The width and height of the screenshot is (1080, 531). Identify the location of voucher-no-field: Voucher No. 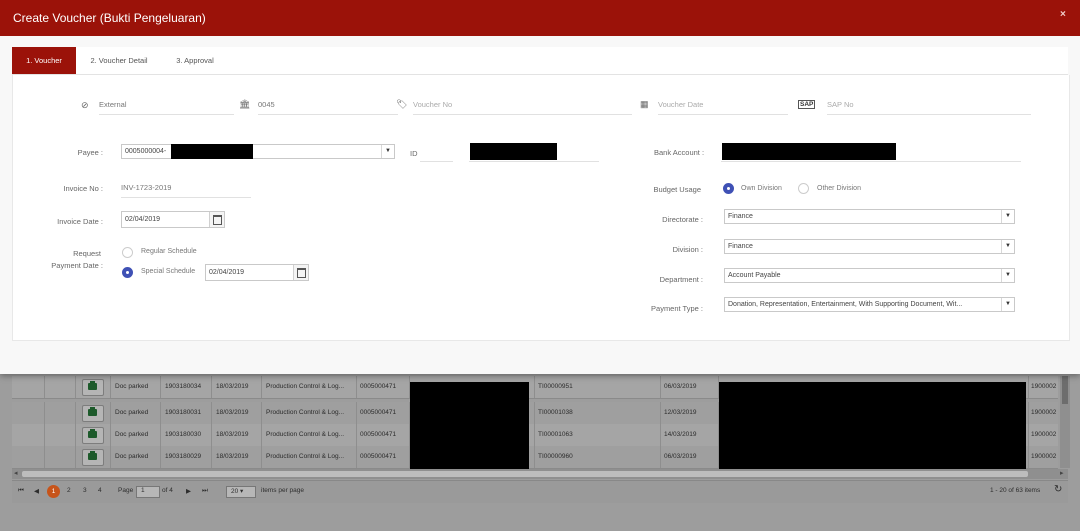
(522, 107).